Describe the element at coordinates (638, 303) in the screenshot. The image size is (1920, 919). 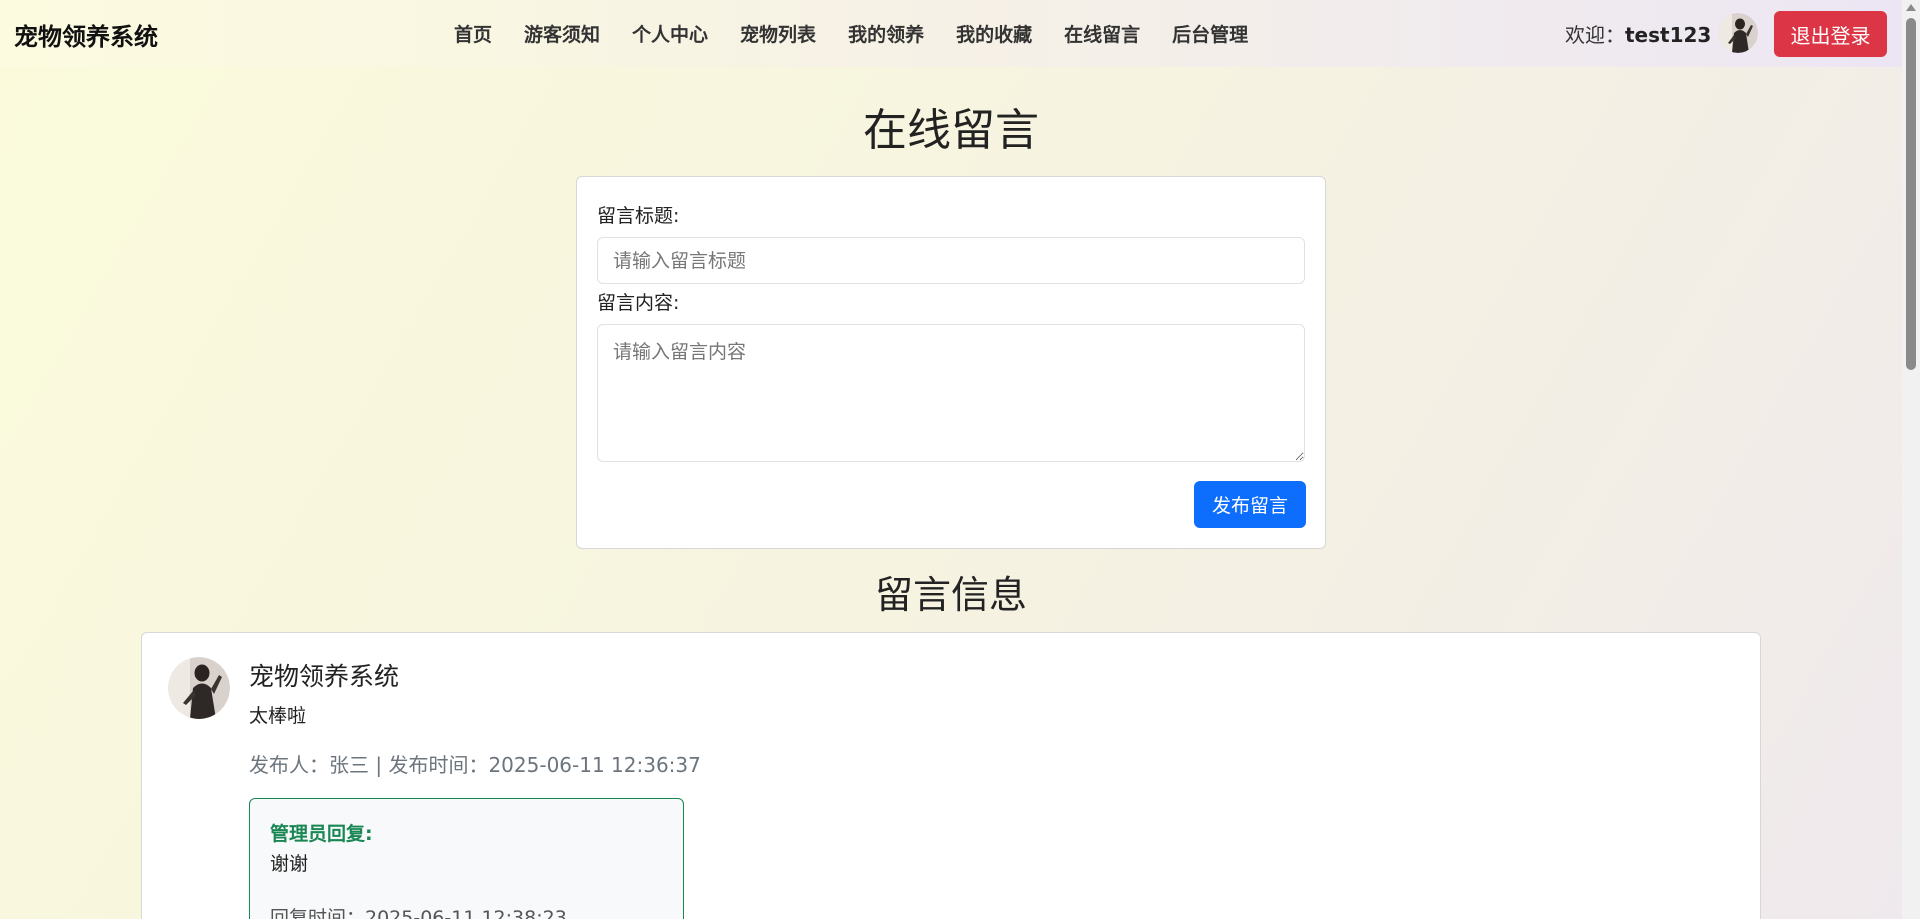
I see `content-label: 留言内容:` at that location.